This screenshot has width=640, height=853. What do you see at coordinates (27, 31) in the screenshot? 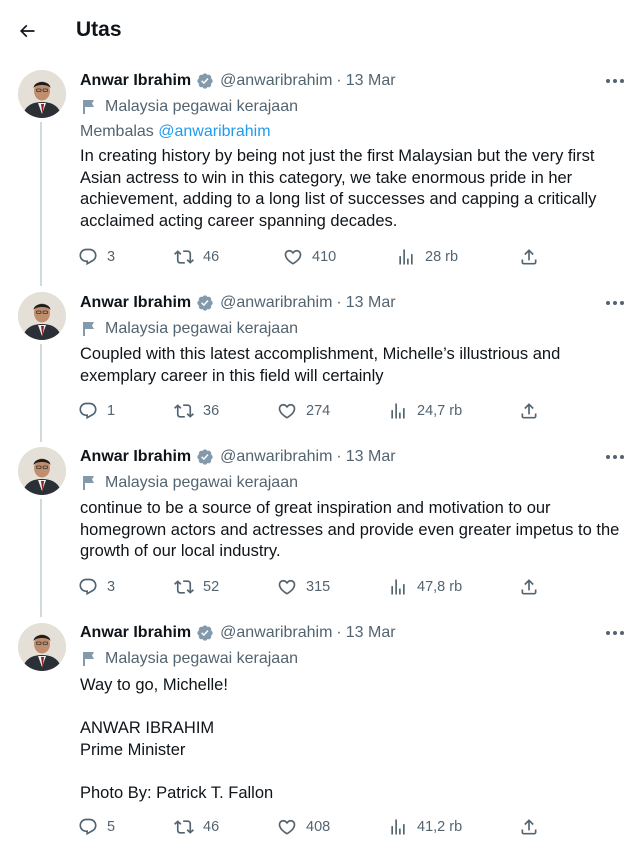
I see `back-button` at bounding box center [27, 31].